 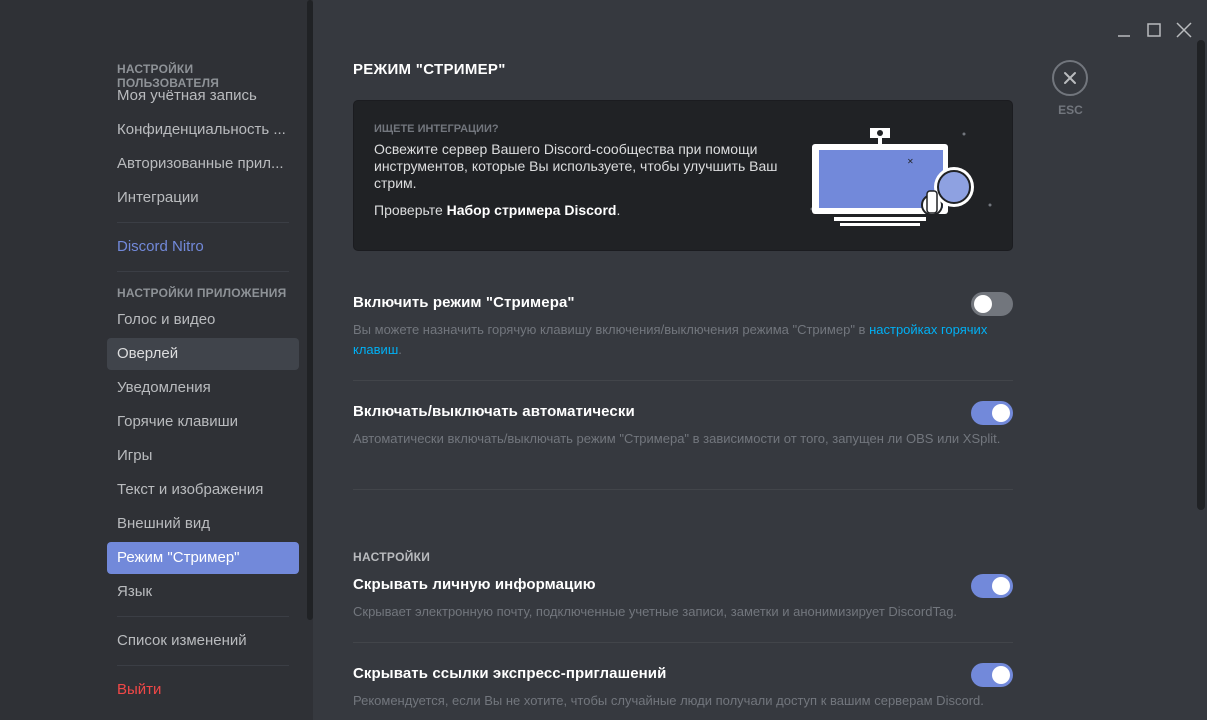 What do you see at coordinates (618, 210) in the screenshot?
I see `card-cta-suffix: .` at bounding box center [618, 210].